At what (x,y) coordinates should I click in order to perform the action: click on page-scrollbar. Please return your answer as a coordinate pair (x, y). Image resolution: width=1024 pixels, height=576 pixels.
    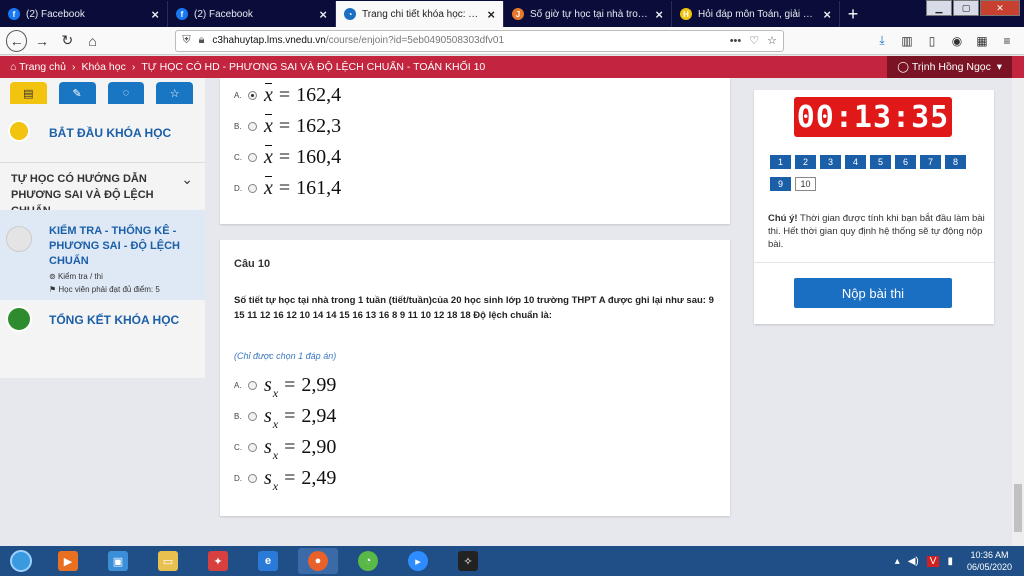
    Looking at the image, I should click on (1018, 312).